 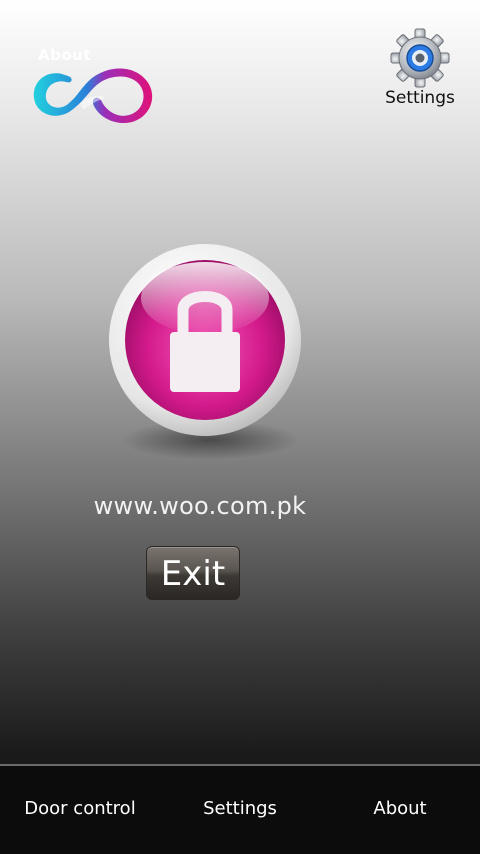 I want to click on bottom-navigation: Door control Settings About, so click(x=240, y=809).